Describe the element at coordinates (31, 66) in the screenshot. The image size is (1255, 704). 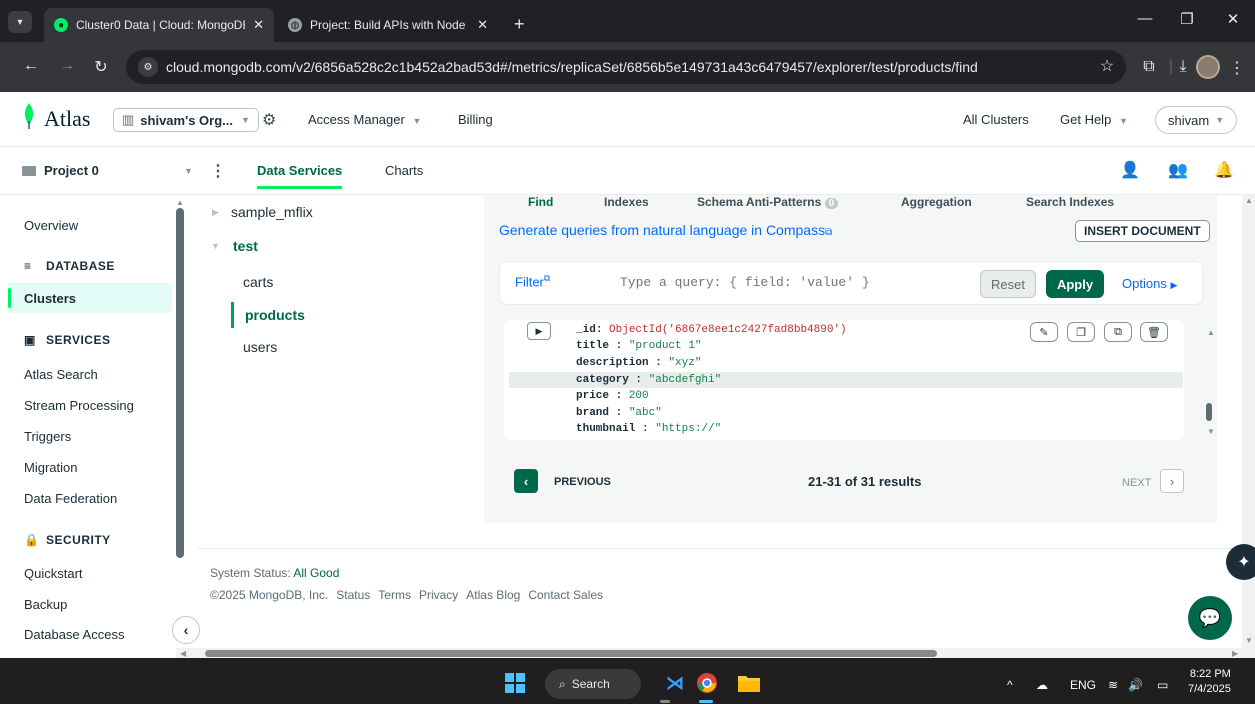
I see `back-icon: ←` at that location.